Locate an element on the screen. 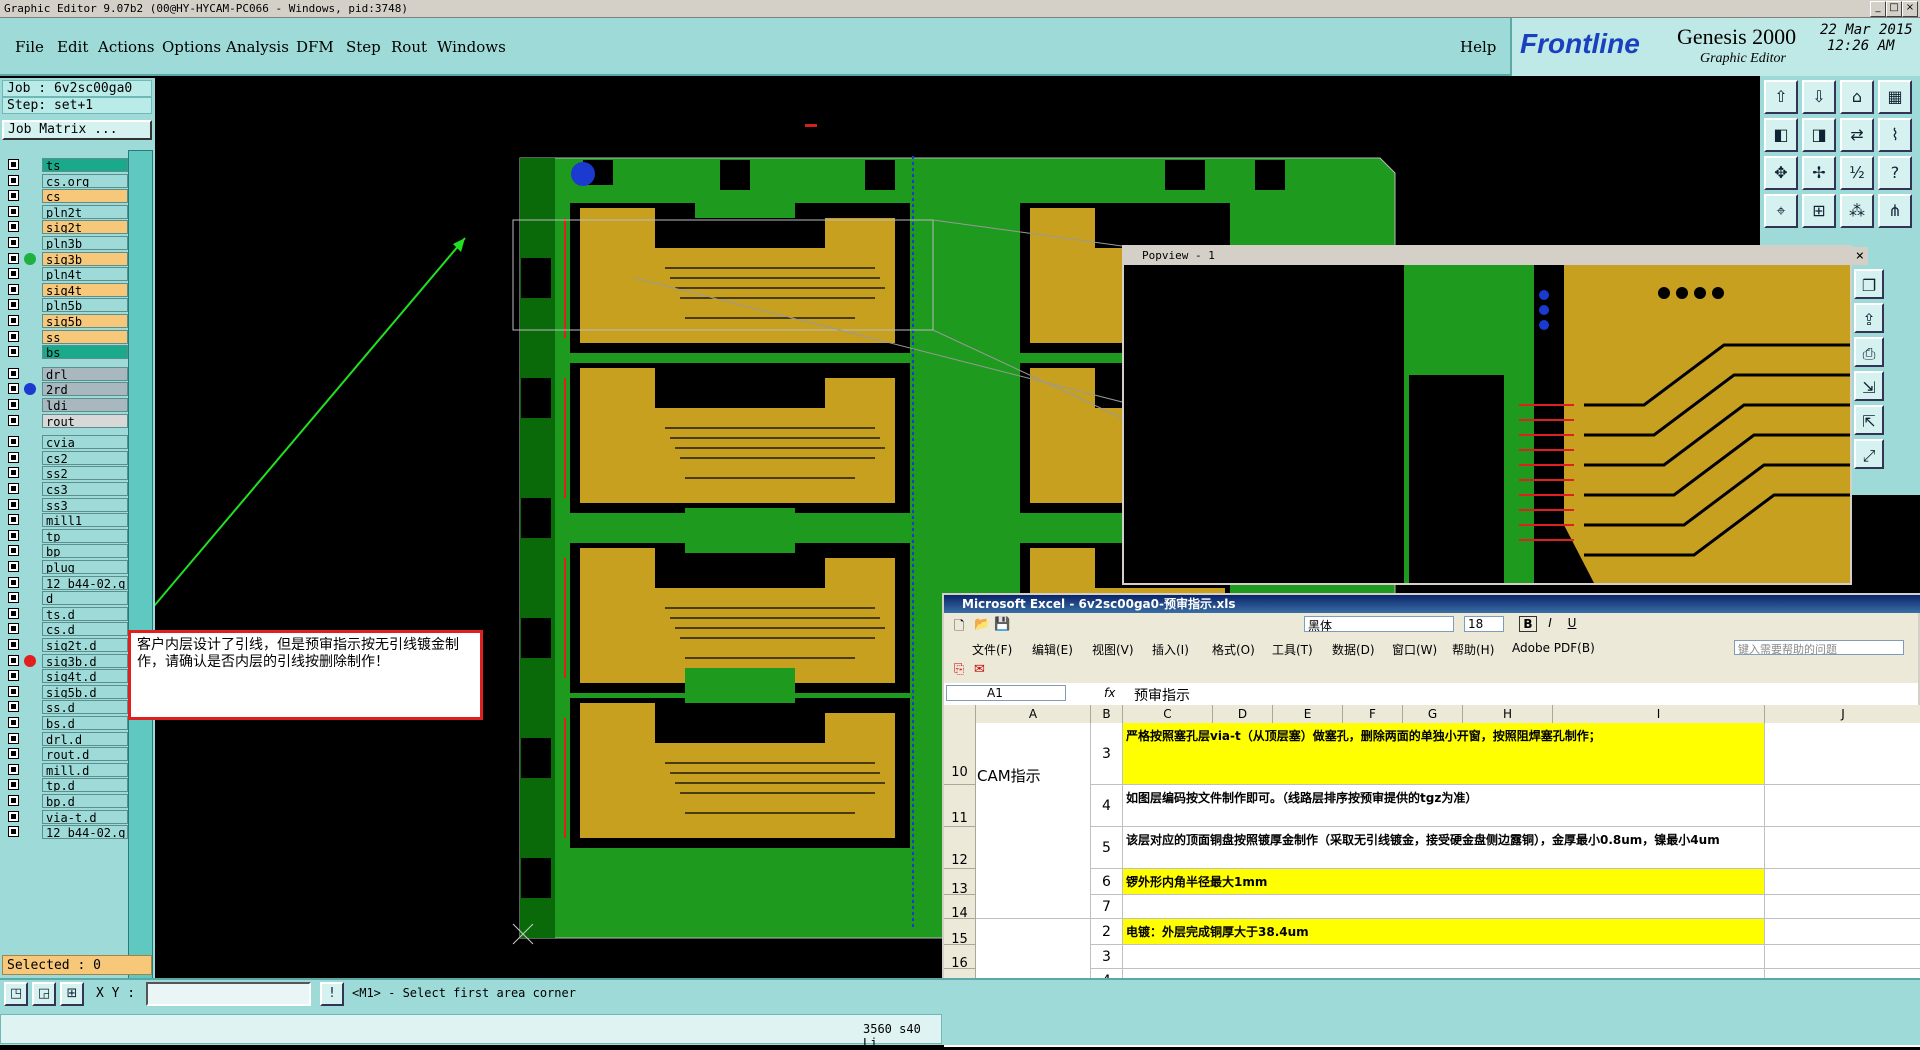 The height and width of the screenshot is (1050, 1920). layer-name: cs.org is located at coordinates (85, 180).